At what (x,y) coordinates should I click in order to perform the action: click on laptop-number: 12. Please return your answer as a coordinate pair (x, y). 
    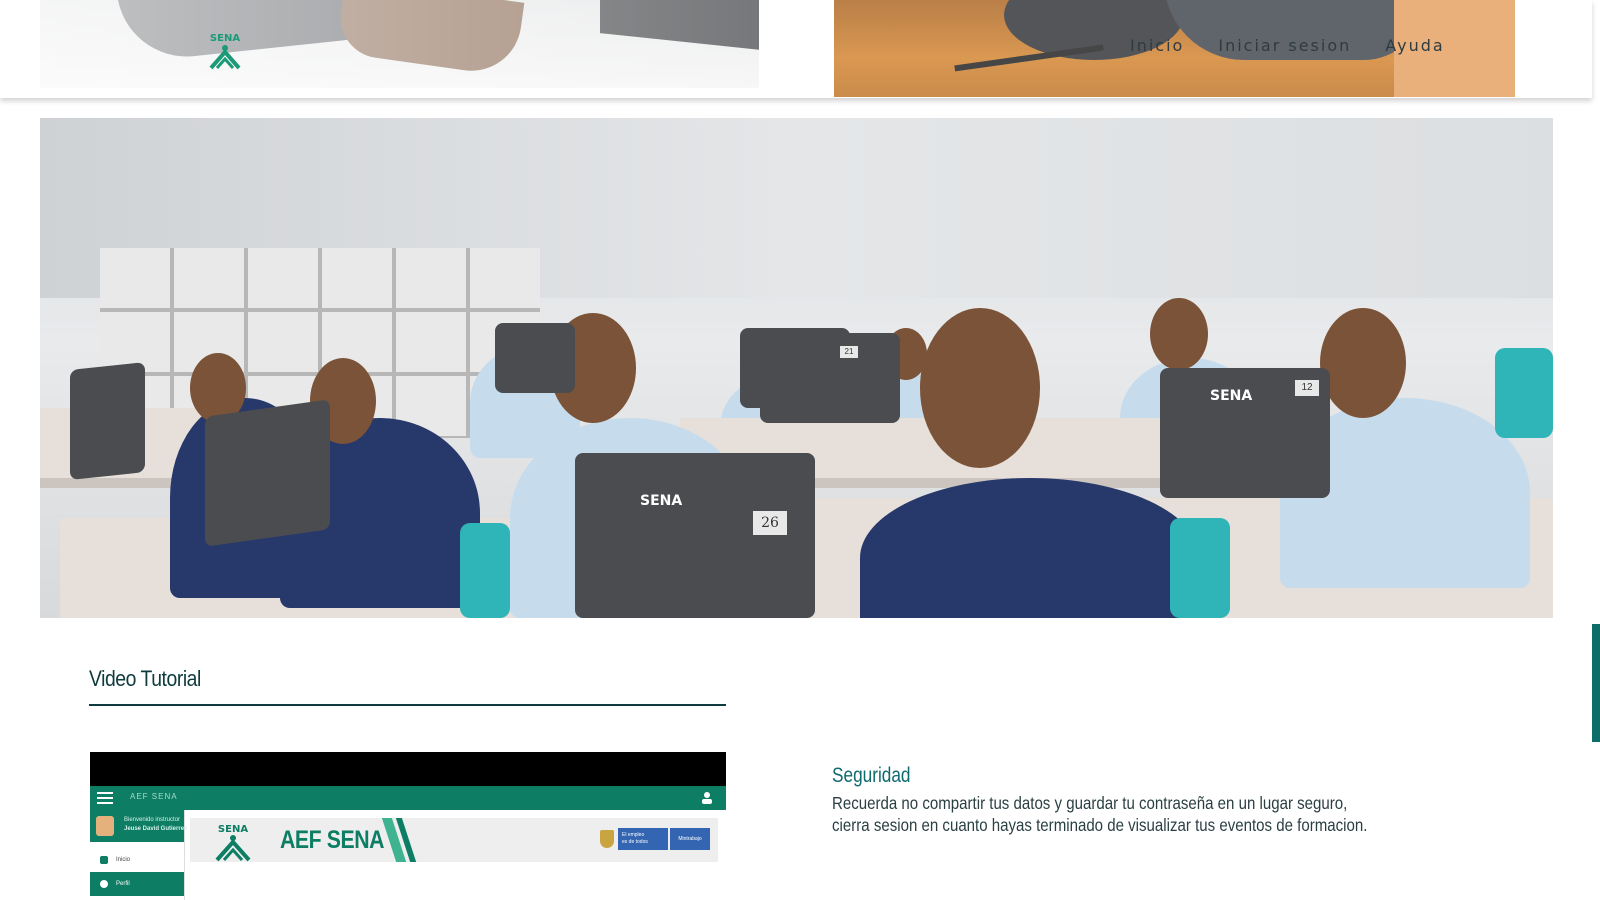
    Looking at the image, I should click on (1307, 388).